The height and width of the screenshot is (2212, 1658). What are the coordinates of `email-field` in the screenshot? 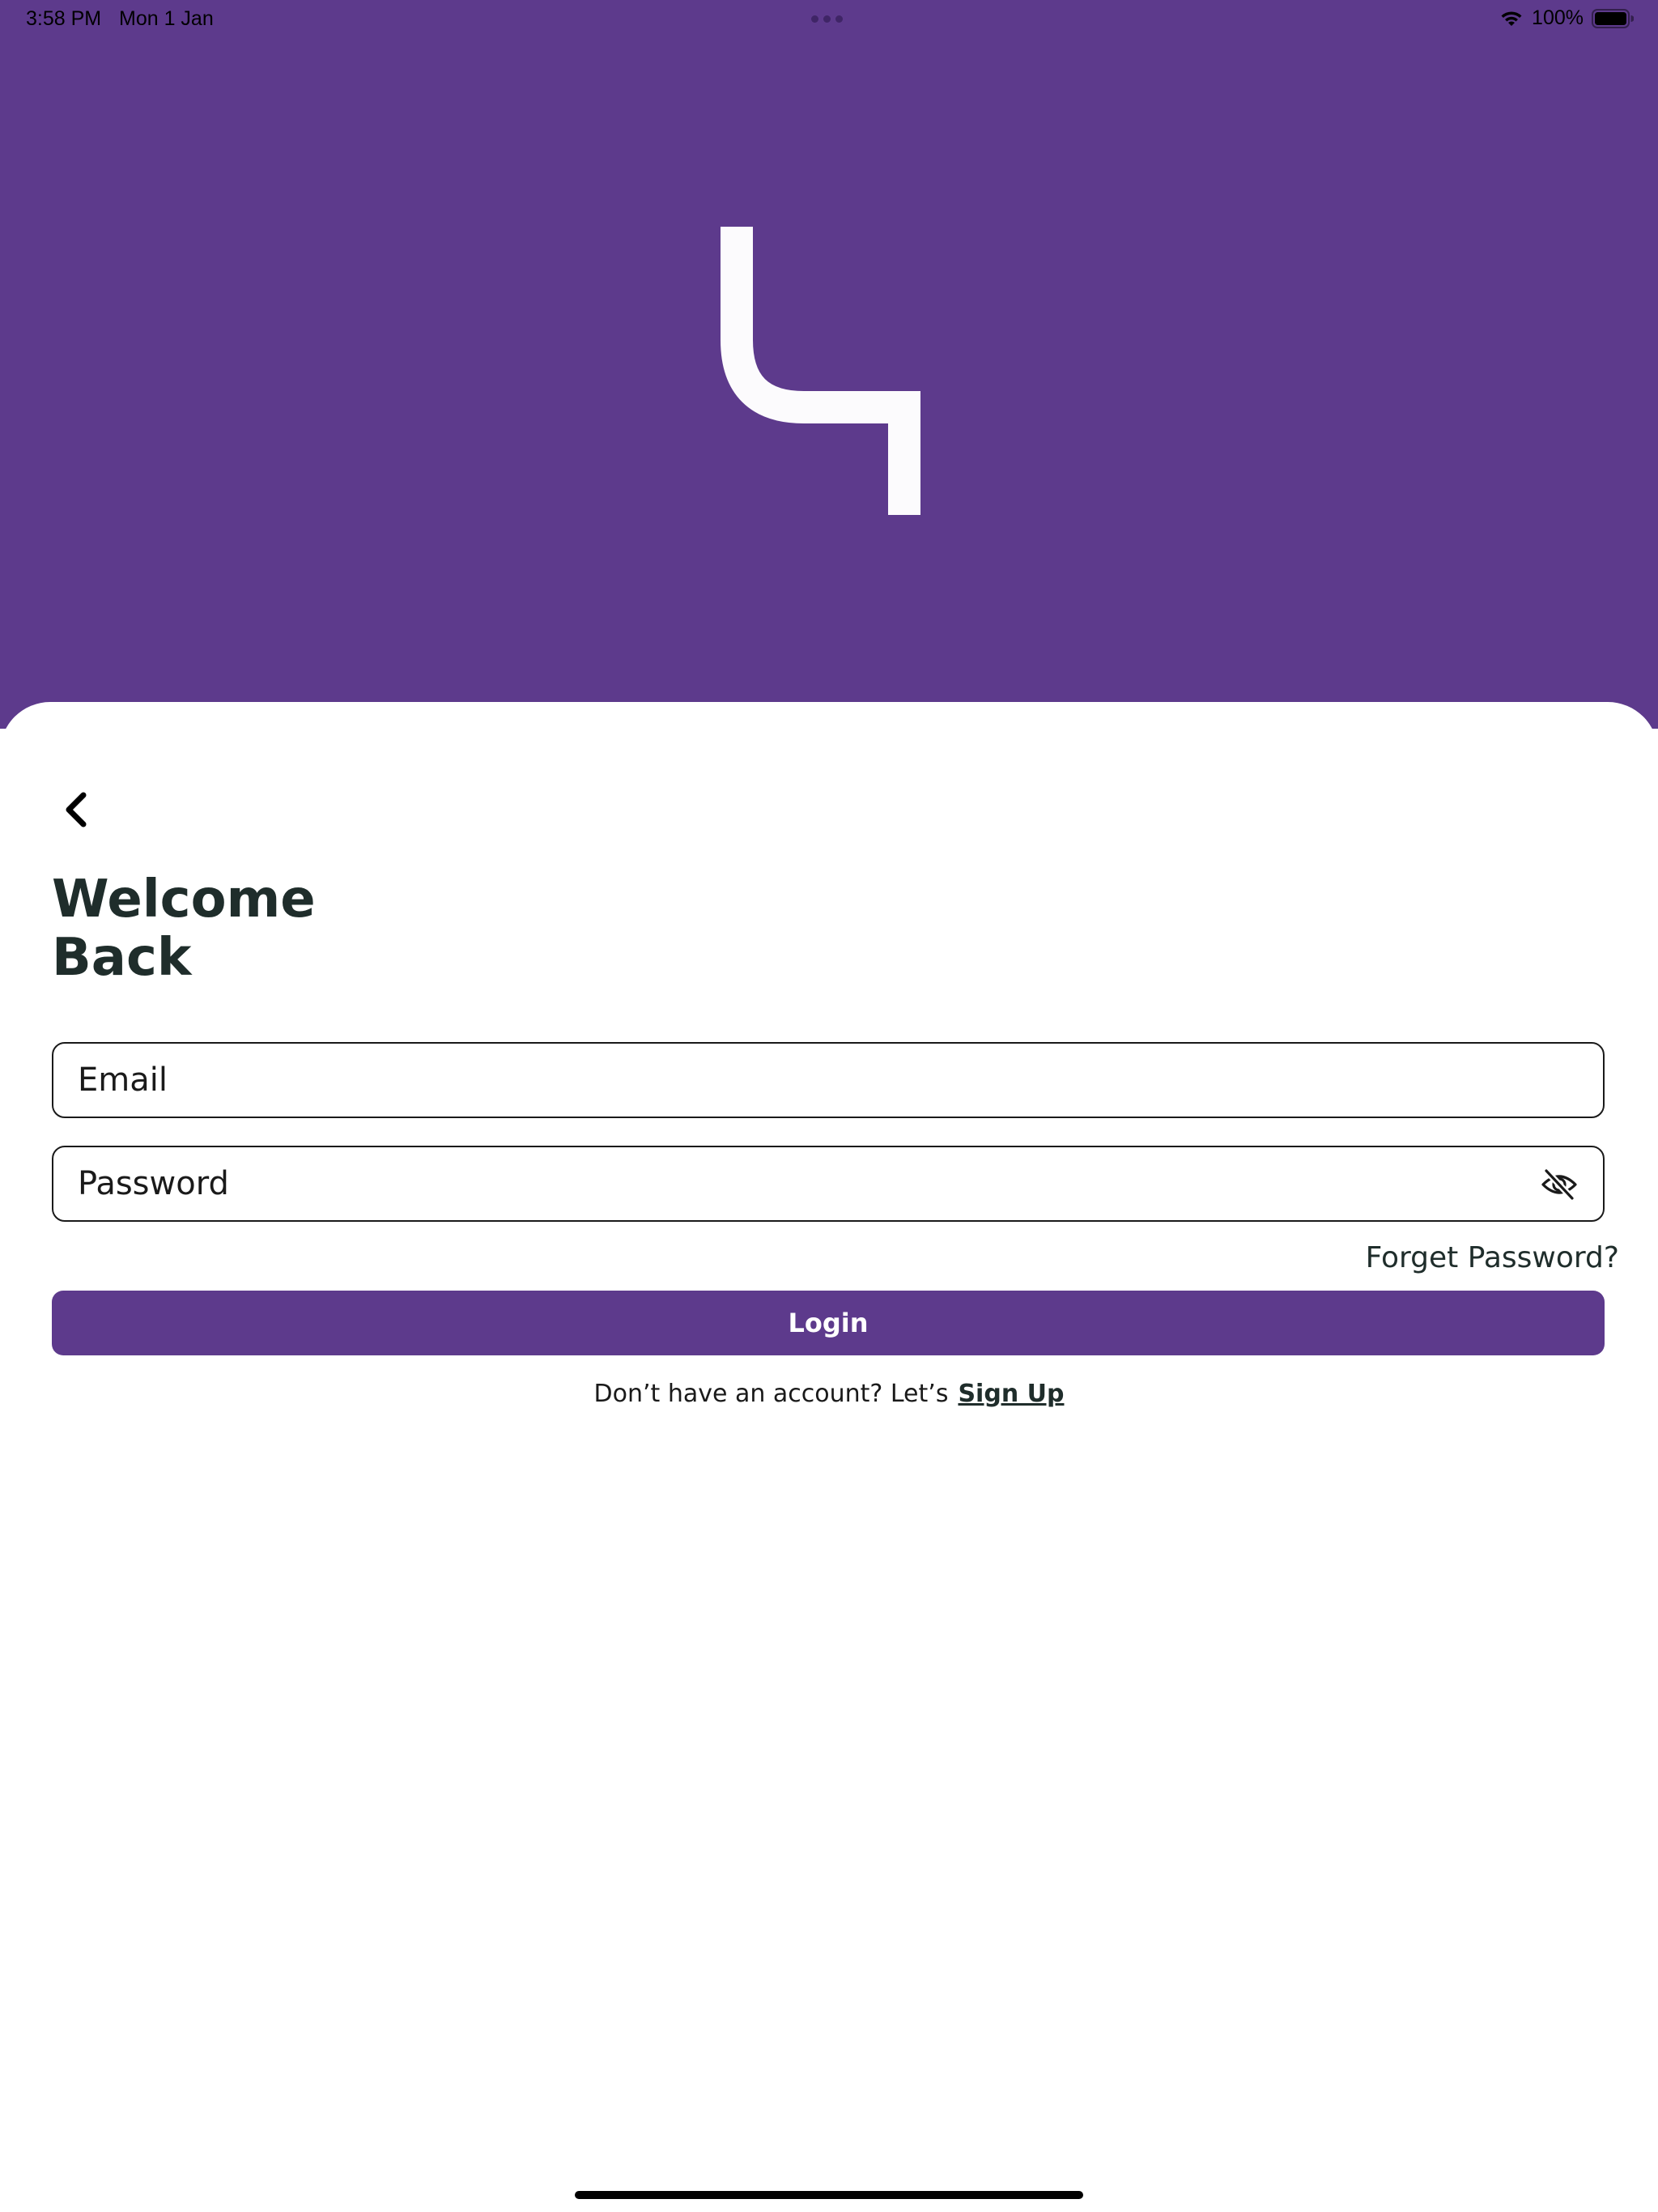 It's located at (828, 1080).